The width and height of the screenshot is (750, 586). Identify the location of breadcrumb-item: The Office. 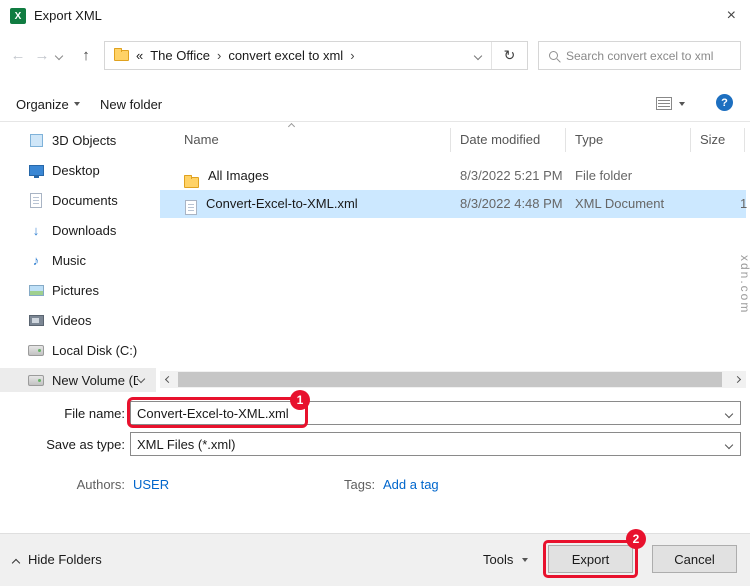
(180, 55).